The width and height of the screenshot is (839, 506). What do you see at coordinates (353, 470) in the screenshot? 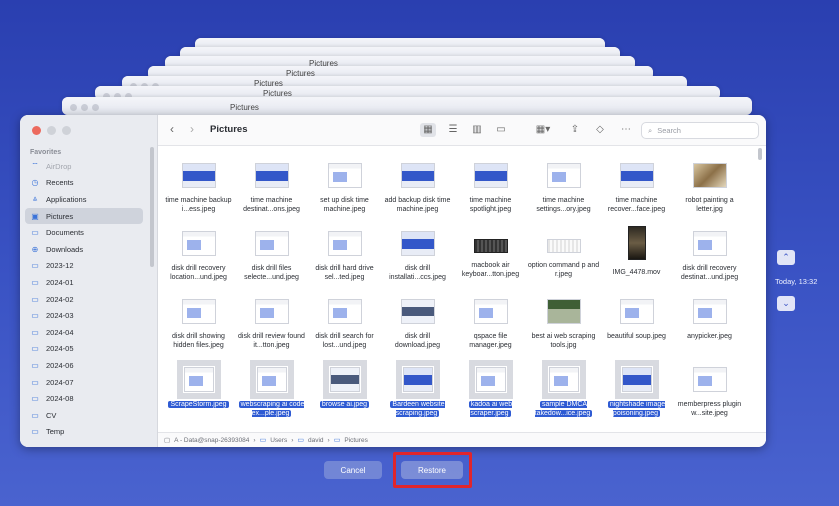
I see `cancel-button: Cancel` at bounding box center [353, 470].